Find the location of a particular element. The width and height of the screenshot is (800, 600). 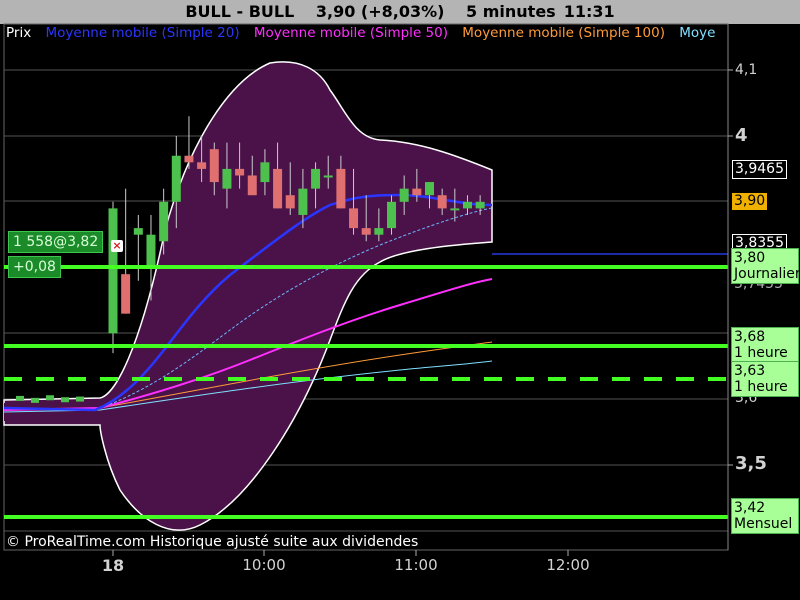

legend-mm50: Moyenne mobile (Simple 50) is located at coordinates (351, 33).